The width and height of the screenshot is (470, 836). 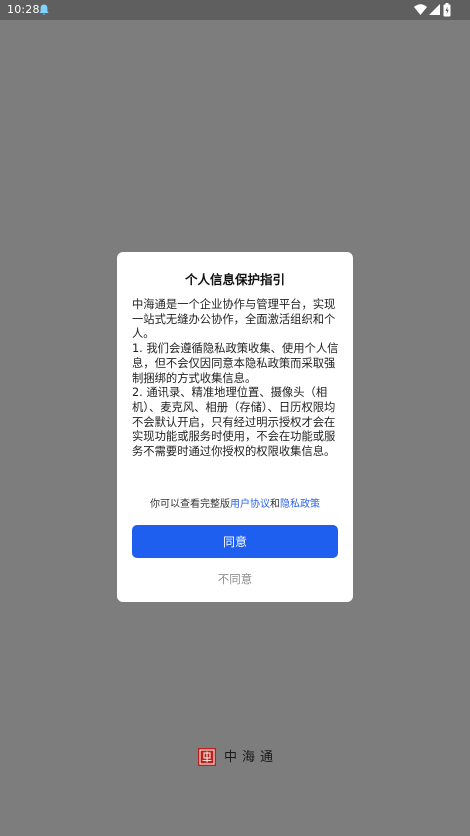 What do you see at coordinates (420, 9) in the screenshot?
I see `wifi-icon` at bounding box center [420, 9].